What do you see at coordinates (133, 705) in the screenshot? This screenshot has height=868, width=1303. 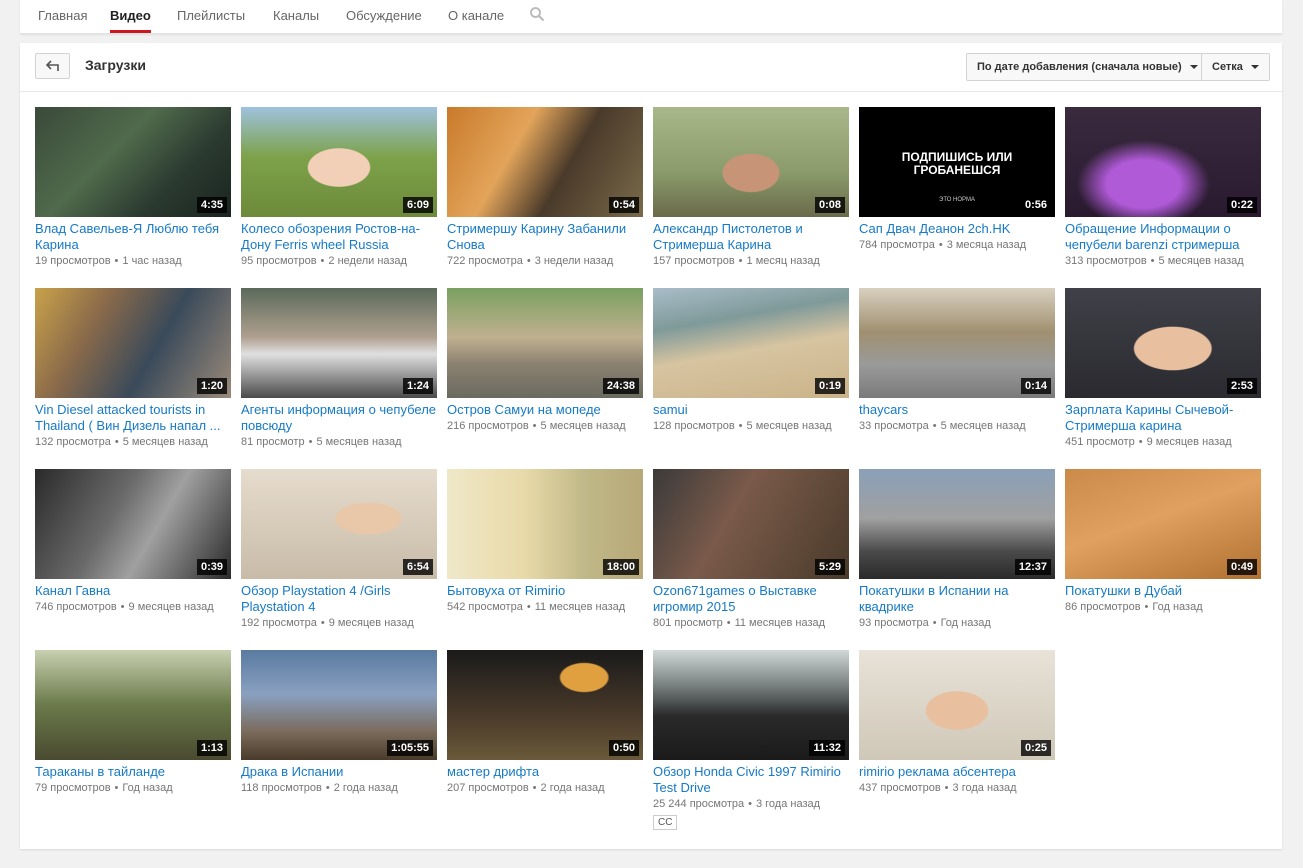 I see `video-thumbnail: 1:13` at bounding box center [133, 705].